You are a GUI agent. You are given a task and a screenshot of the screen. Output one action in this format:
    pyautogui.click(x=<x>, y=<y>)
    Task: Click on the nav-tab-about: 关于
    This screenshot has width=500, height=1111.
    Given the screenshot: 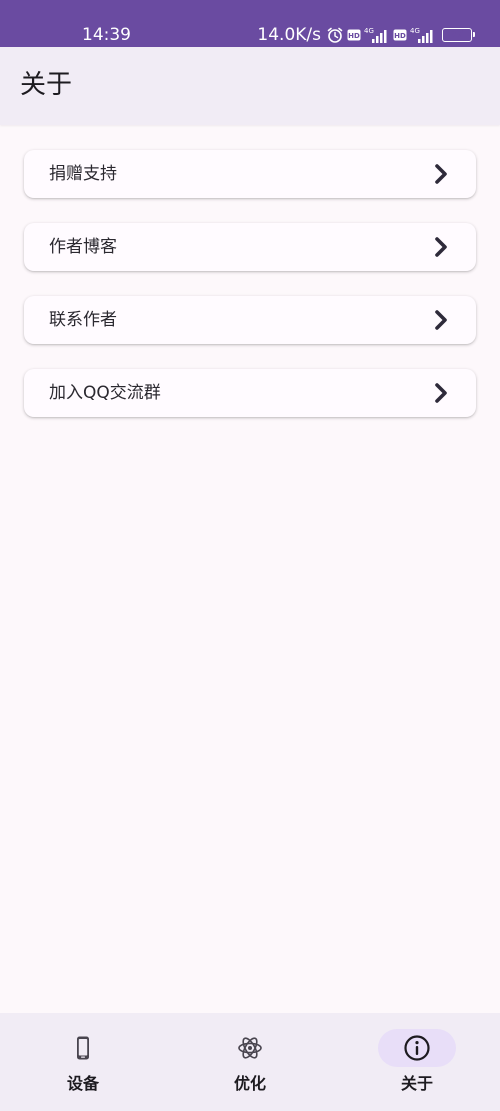 What is the action you would take?
    pyautogui.click(x=417, y=1062)
    